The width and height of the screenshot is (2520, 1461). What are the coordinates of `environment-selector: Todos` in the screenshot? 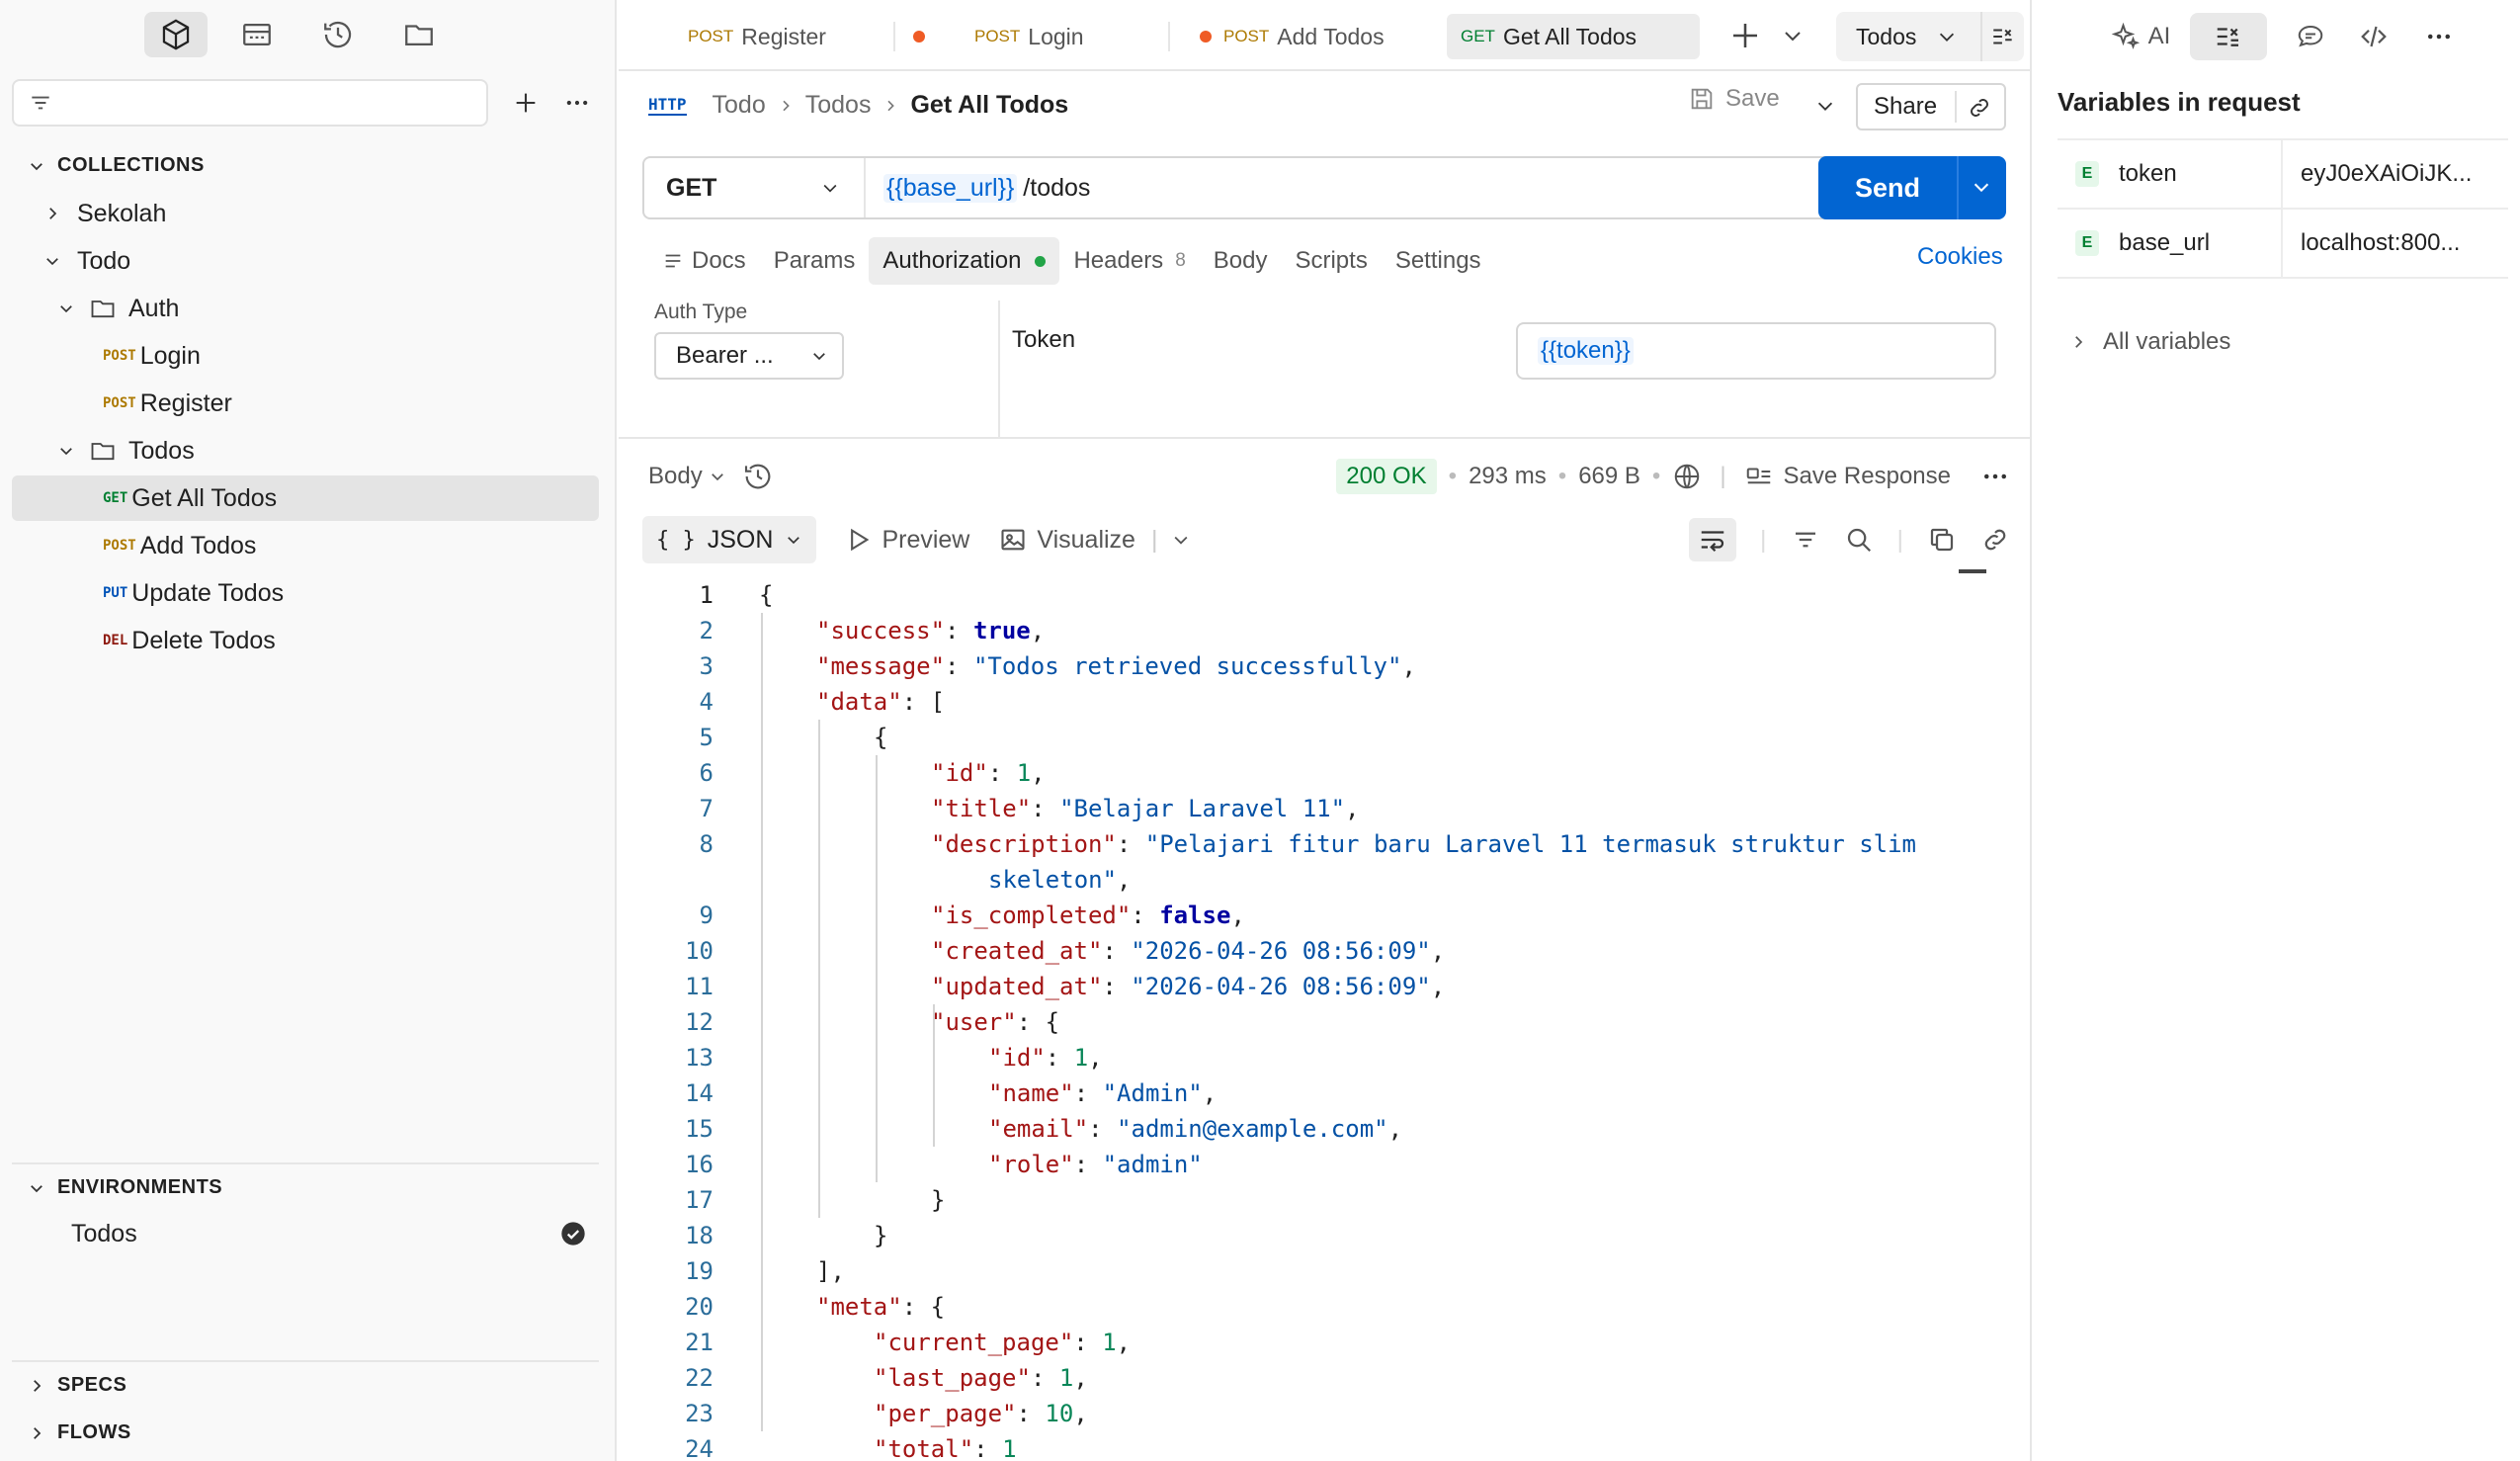 It's located at (1930, 36).